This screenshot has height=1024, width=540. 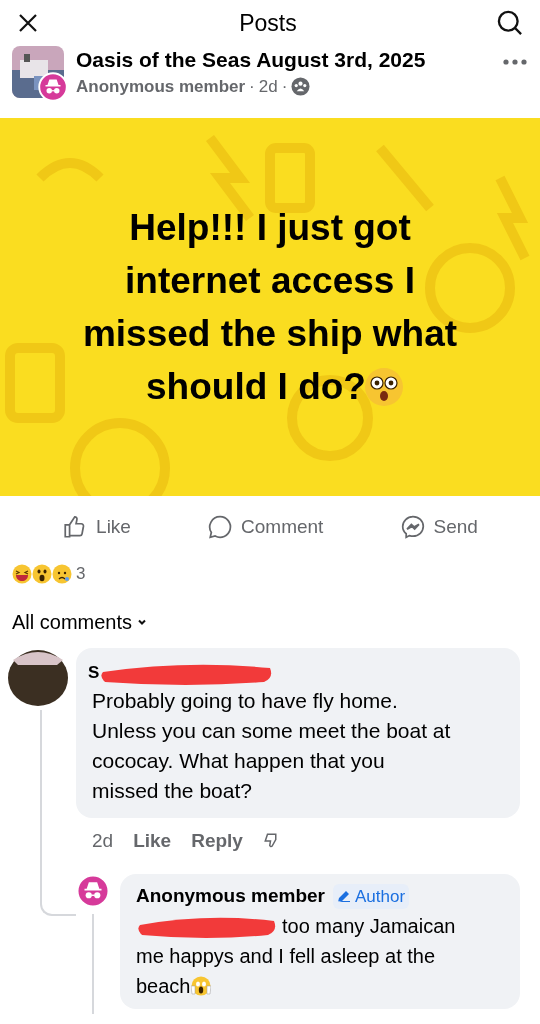 I want to click on post-action-button: Comment, so click(x=265, y=527).